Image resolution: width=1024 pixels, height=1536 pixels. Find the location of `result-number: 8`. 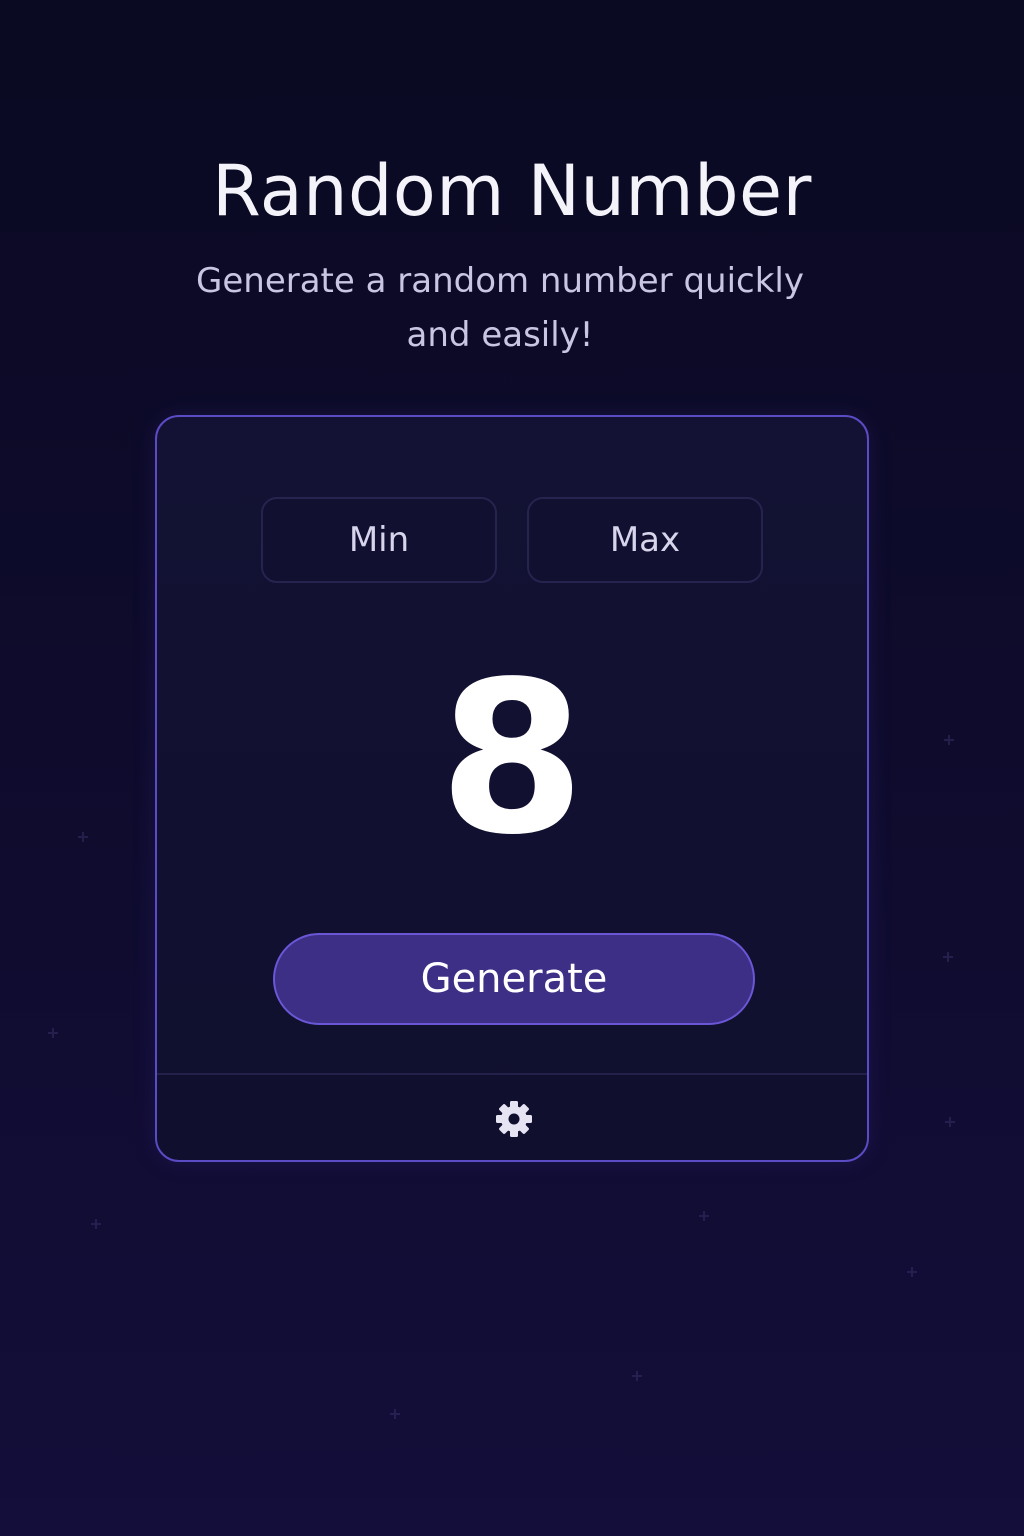

result-number: 8 is located at coordinates (512, 758).